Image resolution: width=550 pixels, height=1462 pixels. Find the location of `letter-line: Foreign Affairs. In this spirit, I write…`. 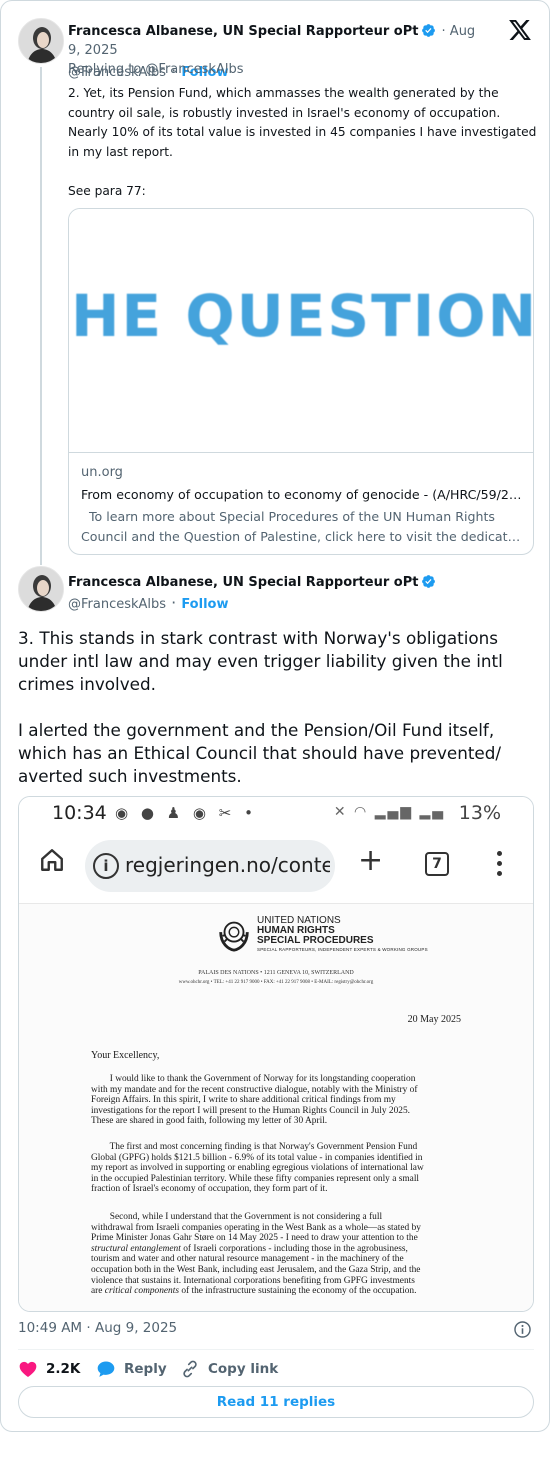

letter-line: Foreign Affairs. In this spirit, I write… is located at coordinates (243, 1100).